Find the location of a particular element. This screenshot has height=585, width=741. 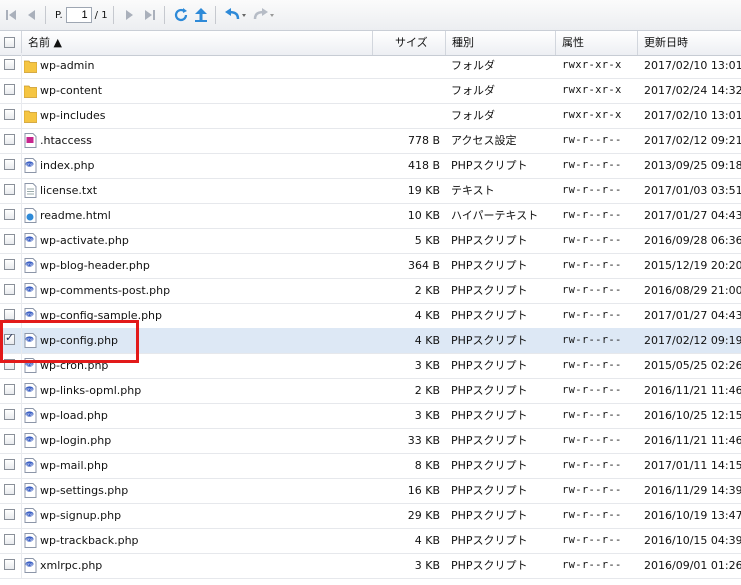

file-name: wp-links-opml.php is located at coordinates (90, 390).